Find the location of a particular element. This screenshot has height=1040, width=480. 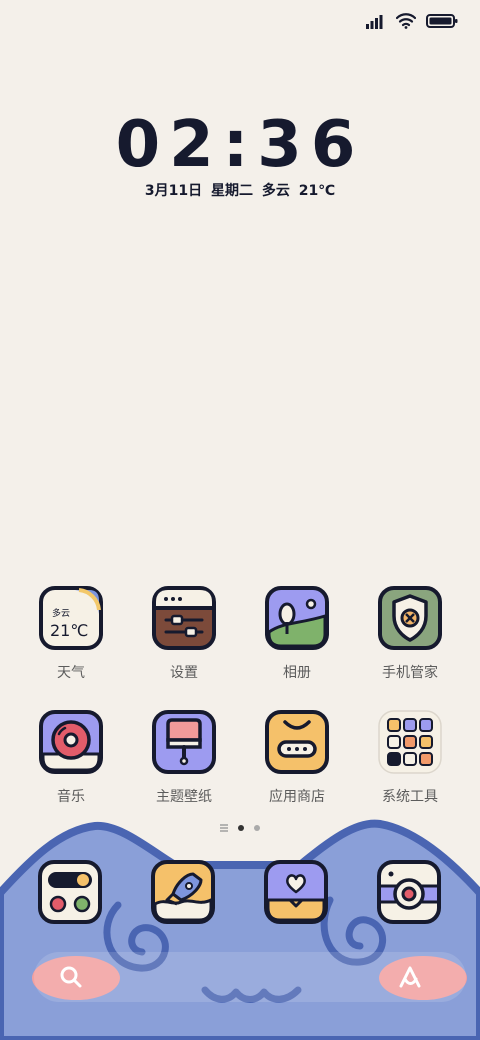

app-music: 音乐 is located at coordinates (71, 758).